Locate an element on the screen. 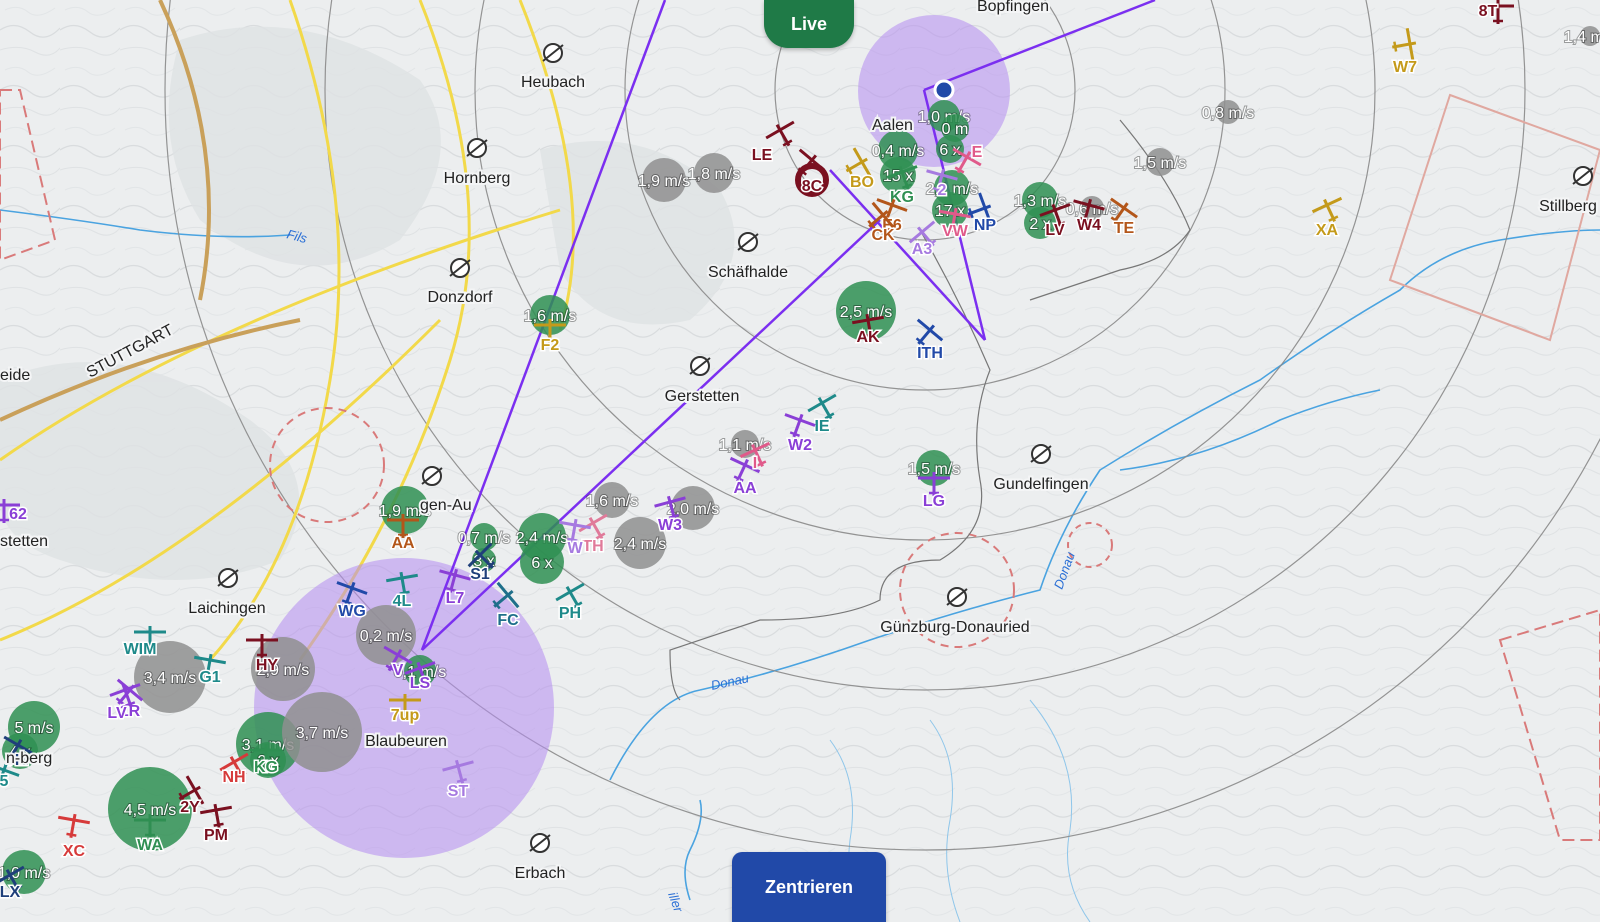 The height and width of the screenshot is (922, 1600). town-label: Erbach is located at coordinates (540, 873).